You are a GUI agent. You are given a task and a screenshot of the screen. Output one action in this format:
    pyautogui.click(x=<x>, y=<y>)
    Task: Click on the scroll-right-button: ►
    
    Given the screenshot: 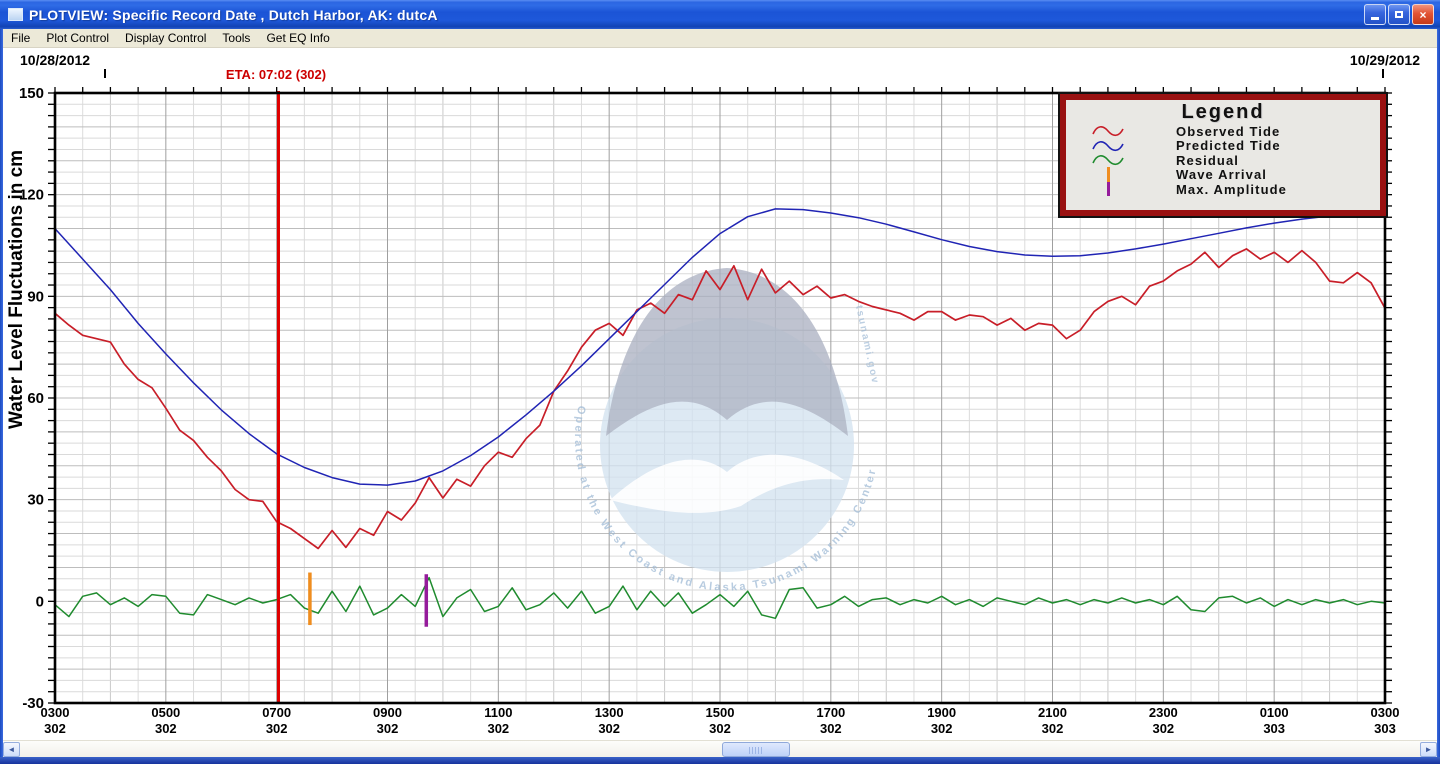 What is the action you would take?
    pyautogui.click(x=1428, y=749)
    